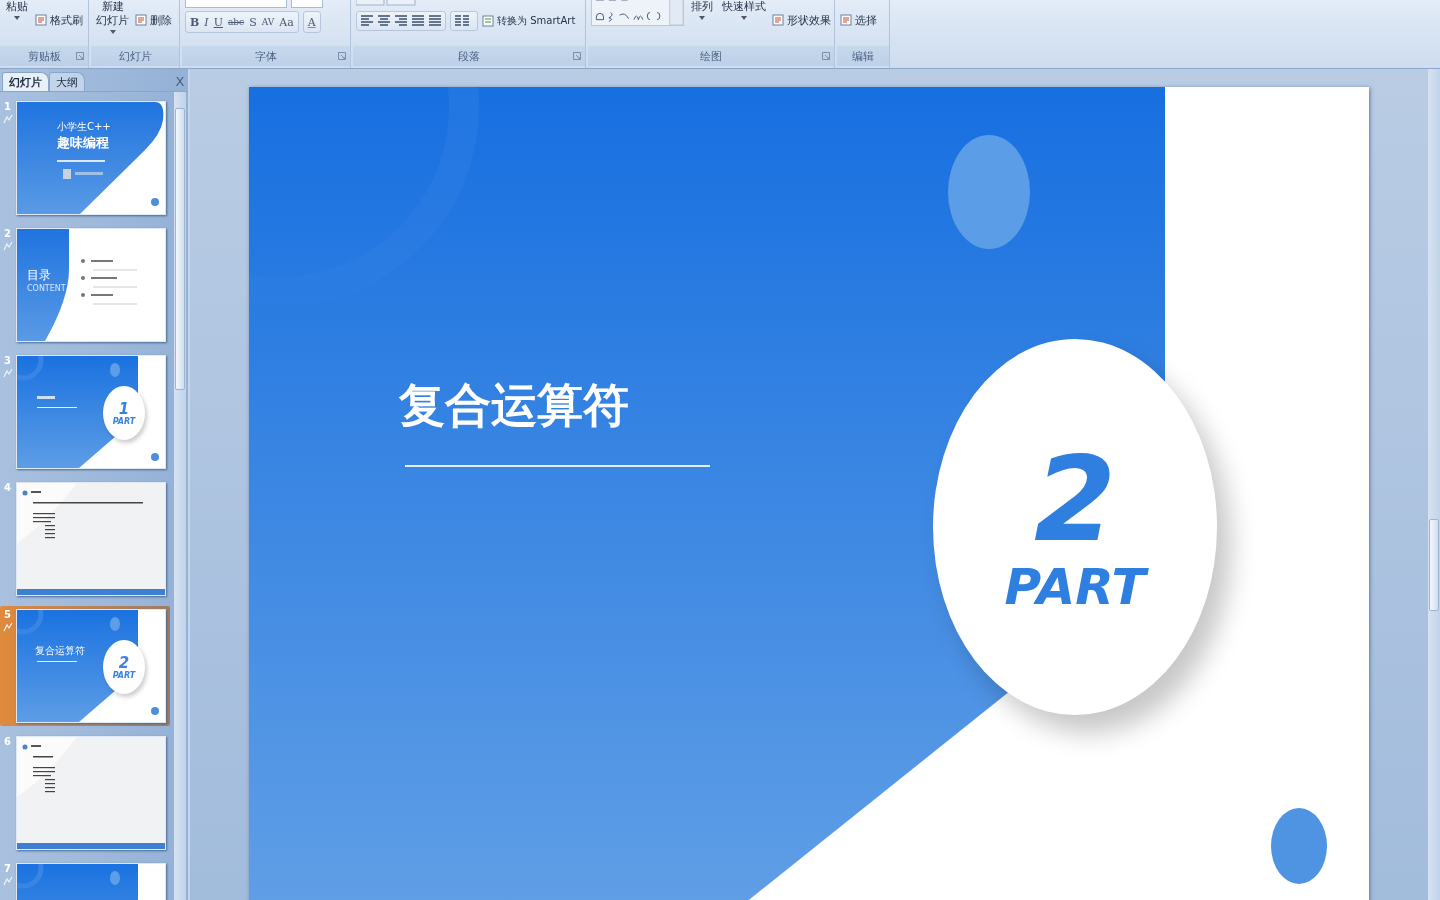 The width and height of the screenshot is (1440, 900). I want to click on ribbon-button: 粘贴, so click(17, 10).